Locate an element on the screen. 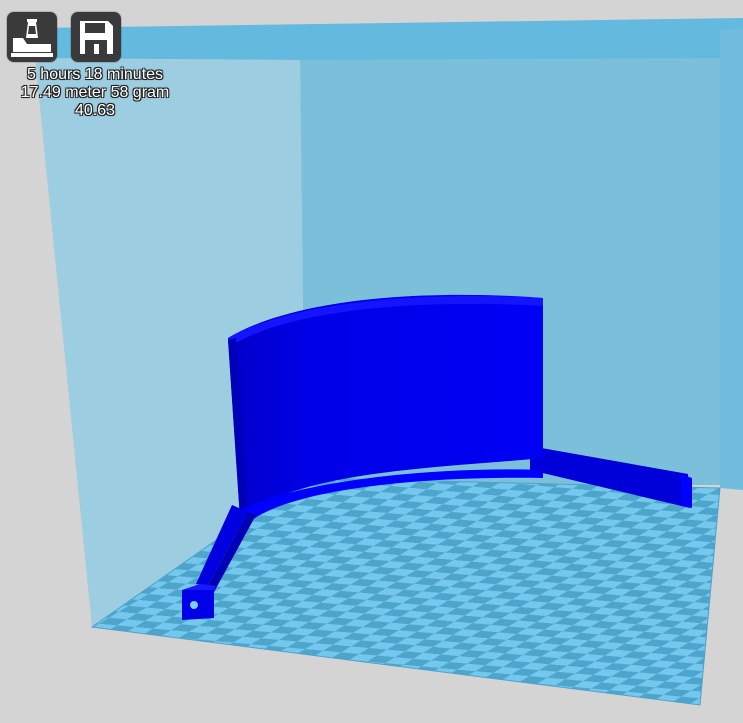 The image size is (743, 723). save-floppy-icon is located at coordinates (96, 37).